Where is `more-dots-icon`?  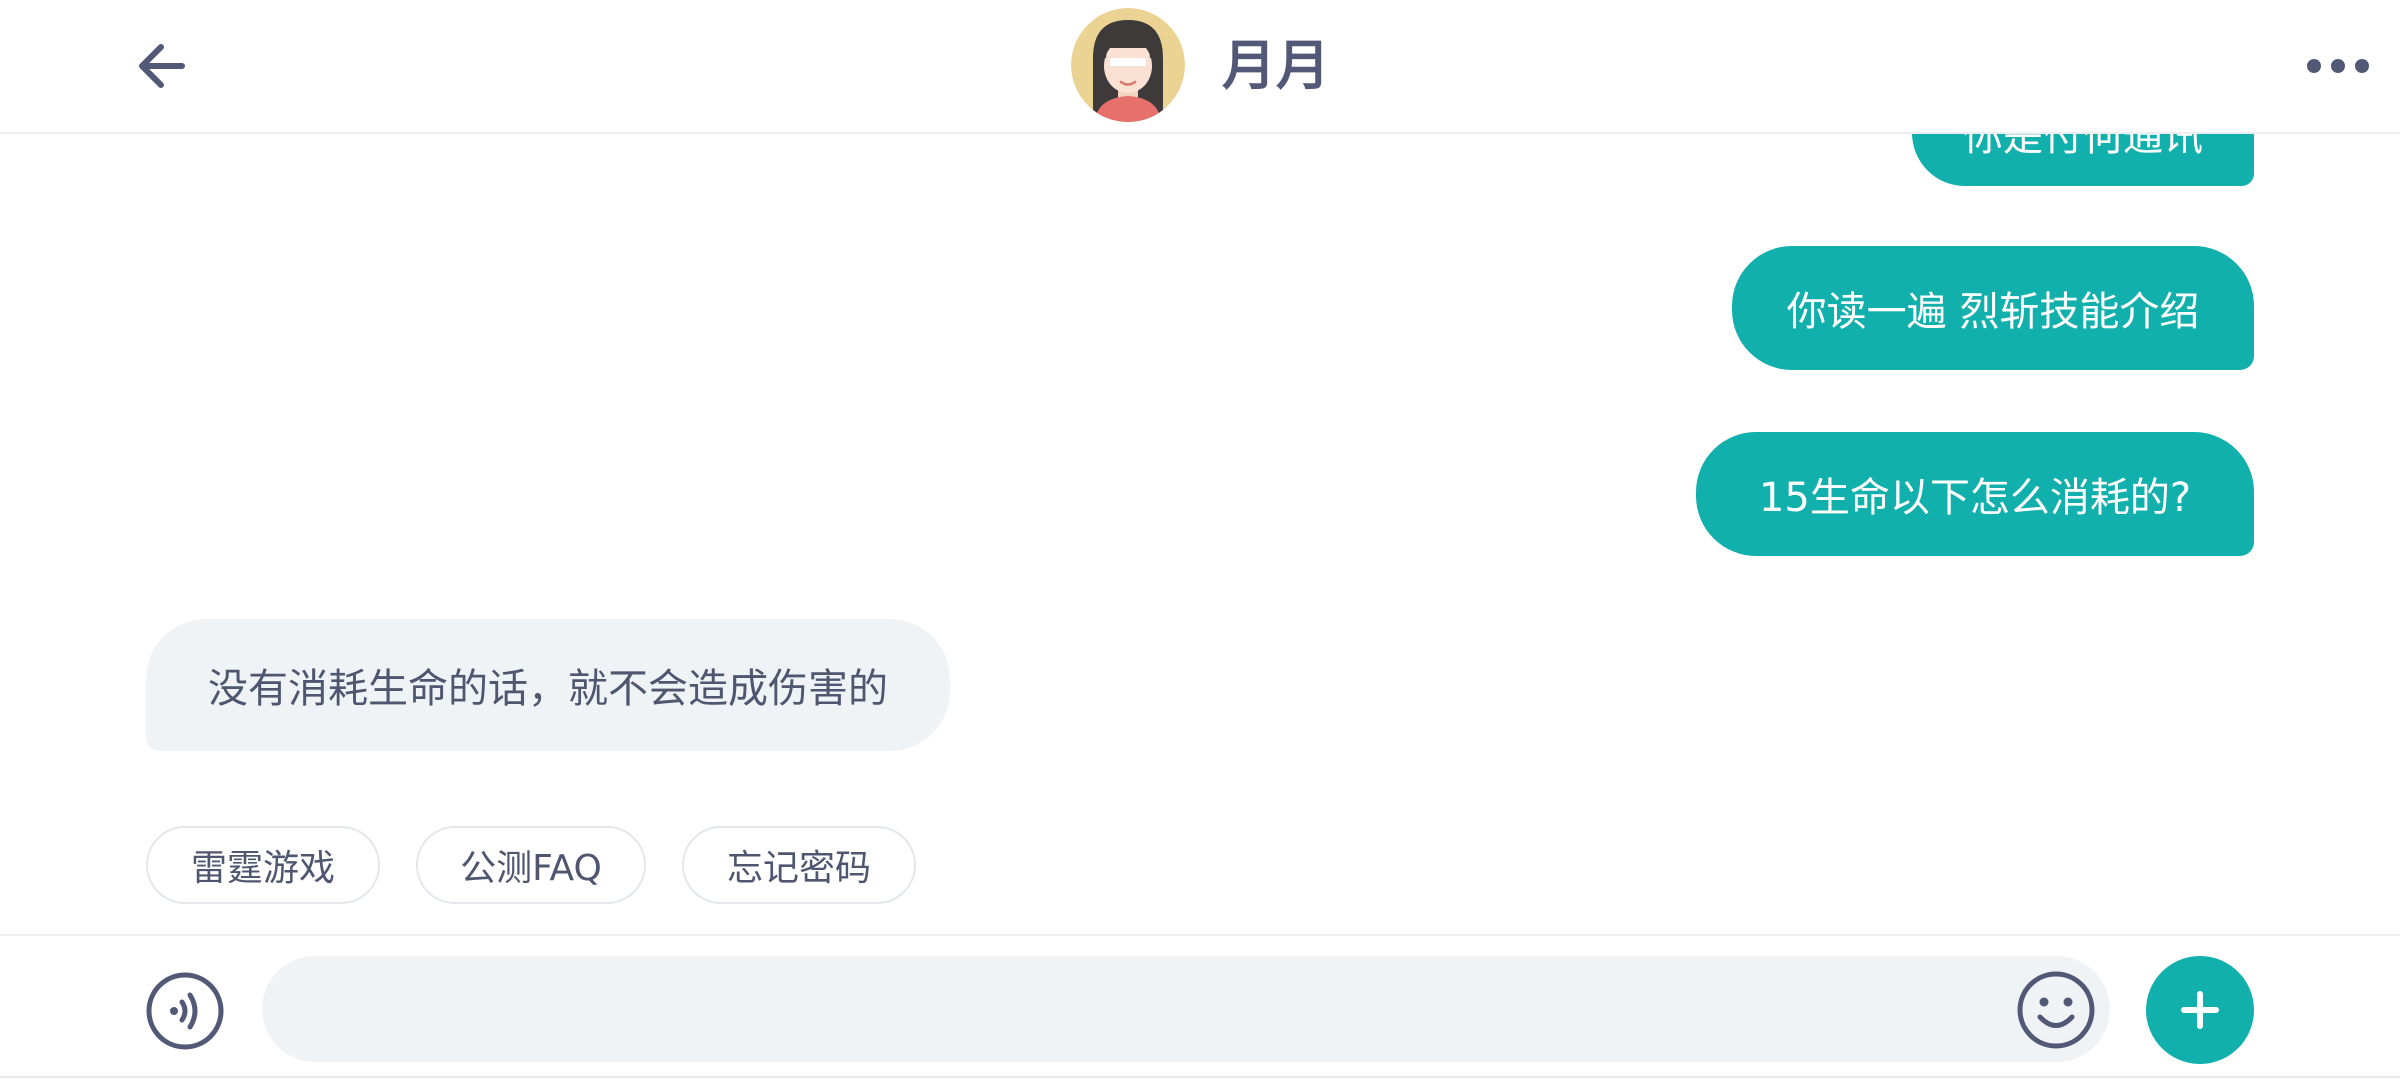
more-dots-icon is located at coordinates (2338, 66).